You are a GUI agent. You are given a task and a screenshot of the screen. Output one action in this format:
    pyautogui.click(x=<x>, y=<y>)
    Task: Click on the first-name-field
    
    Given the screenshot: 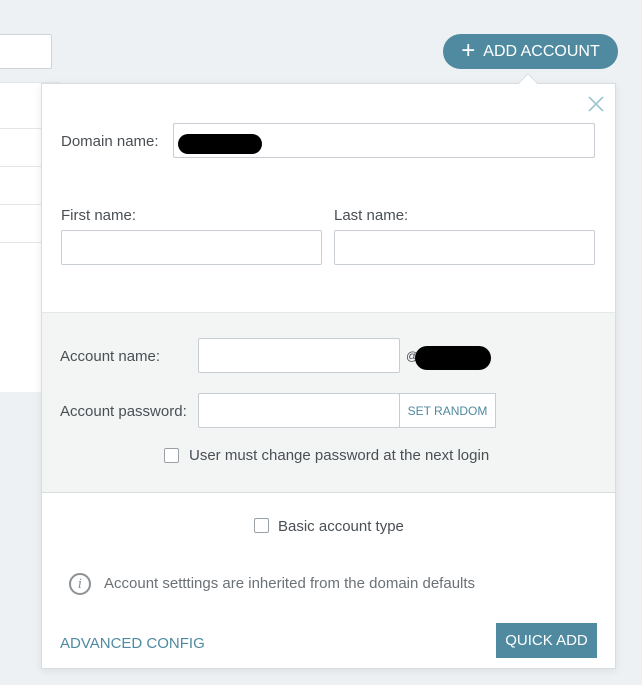 What is the action you would take?
    pyautogui.click(x=191, y=247)
    